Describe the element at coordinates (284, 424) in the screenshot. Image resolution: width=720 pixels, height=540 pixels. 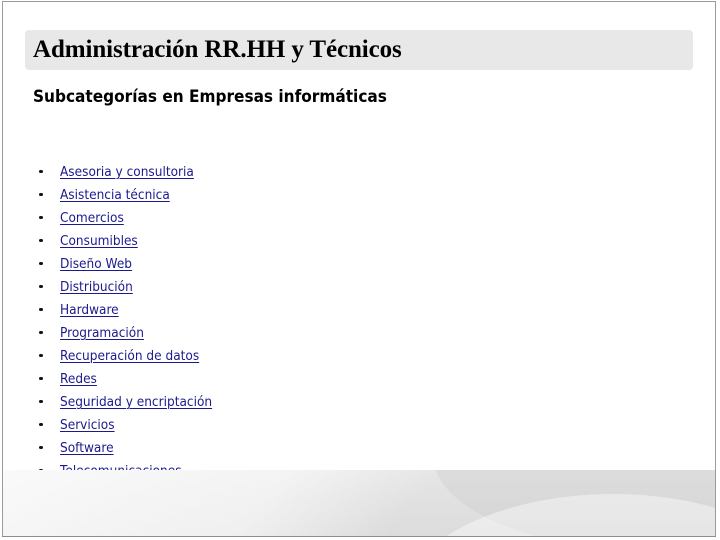
I see `list-item: Servicios` at that location.